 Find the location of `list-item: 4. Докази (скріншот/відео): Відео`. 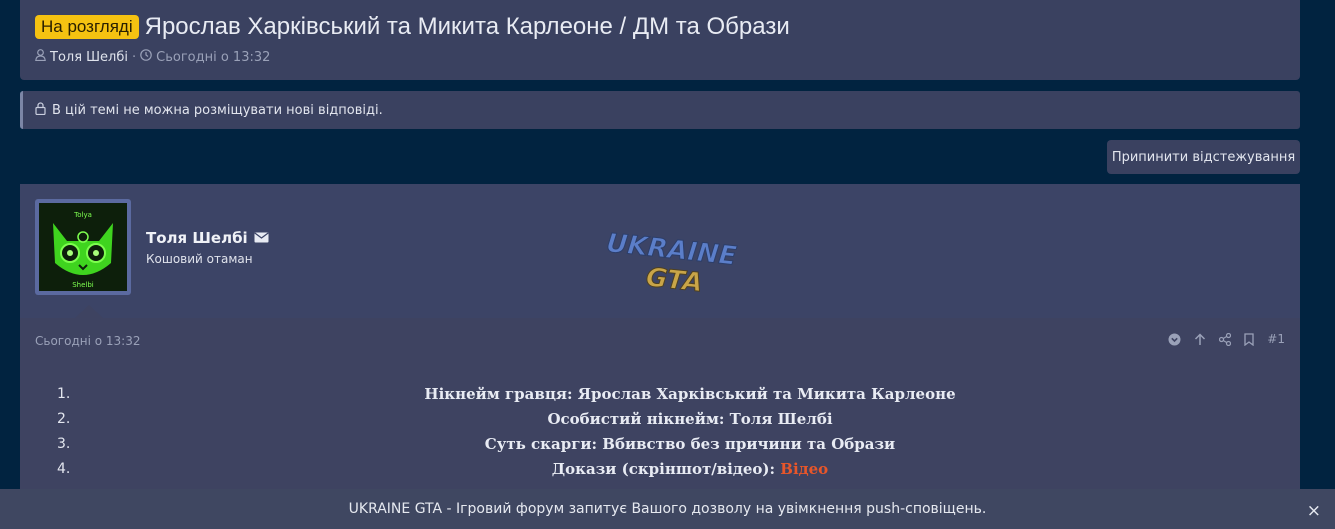

list-item: 4. Докази (скріншот/відео): Відео is located at coordinates (660, 471).